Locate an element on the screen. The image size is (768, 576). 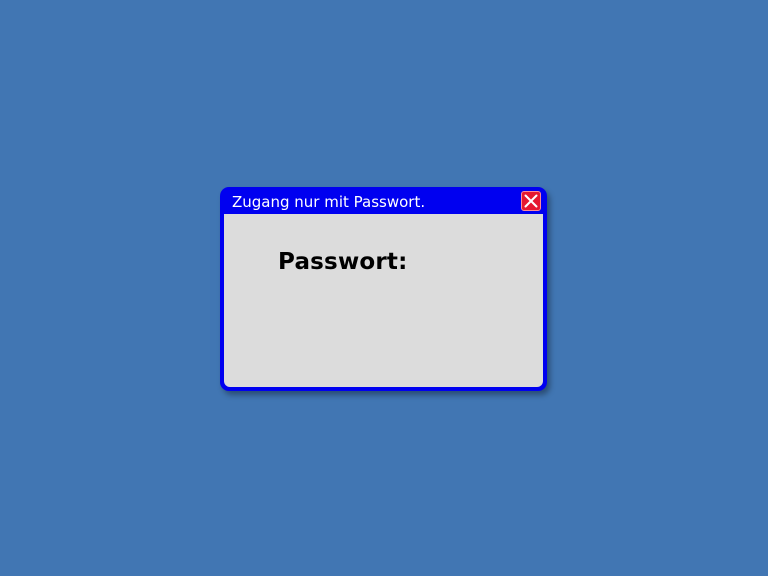
dialog-title: Zugang nur mit Passwort. is located at coordinates (329, 202).